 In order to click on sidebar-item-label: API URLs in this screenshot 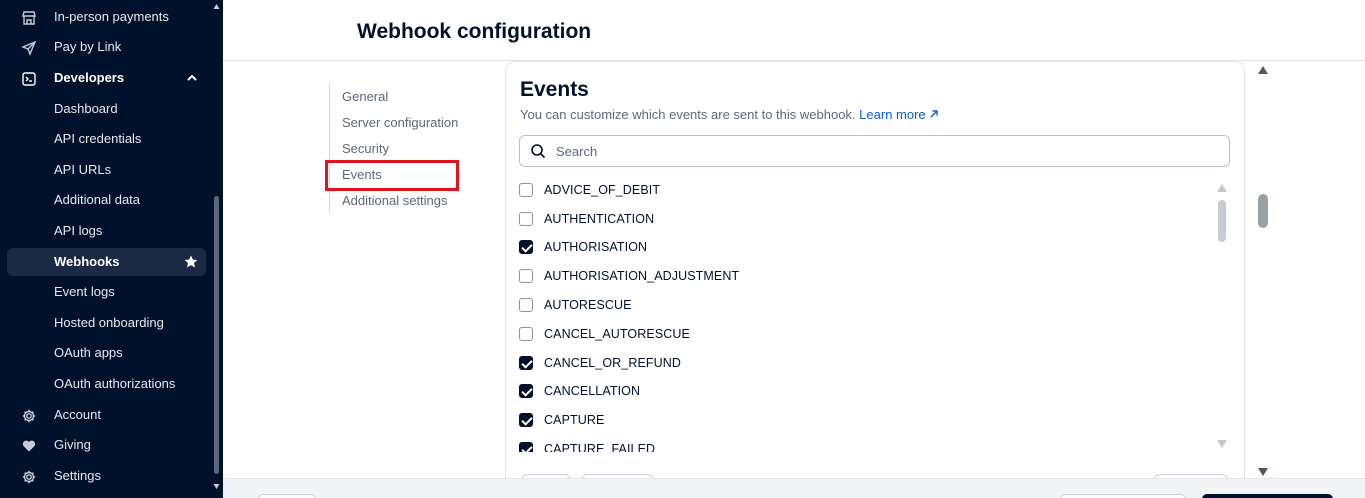, I will do `click(83, 169)`.